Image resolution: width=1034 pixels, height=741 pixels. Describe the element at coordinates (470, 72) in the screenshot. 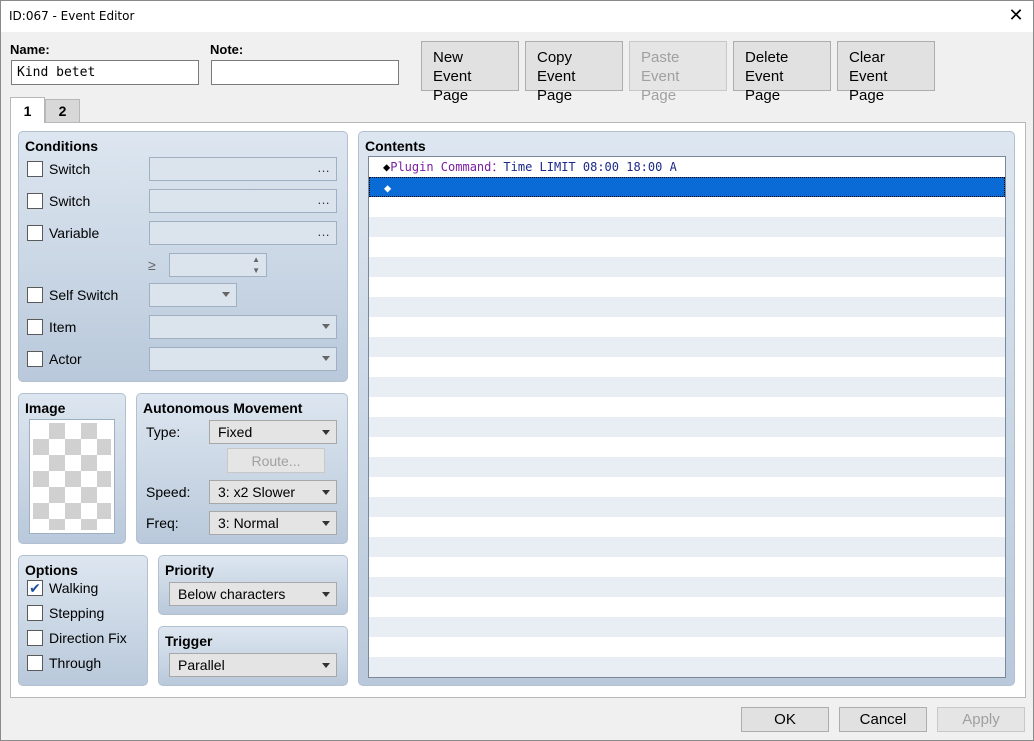

I see `new-event-page-button: New Event Page` at that location.